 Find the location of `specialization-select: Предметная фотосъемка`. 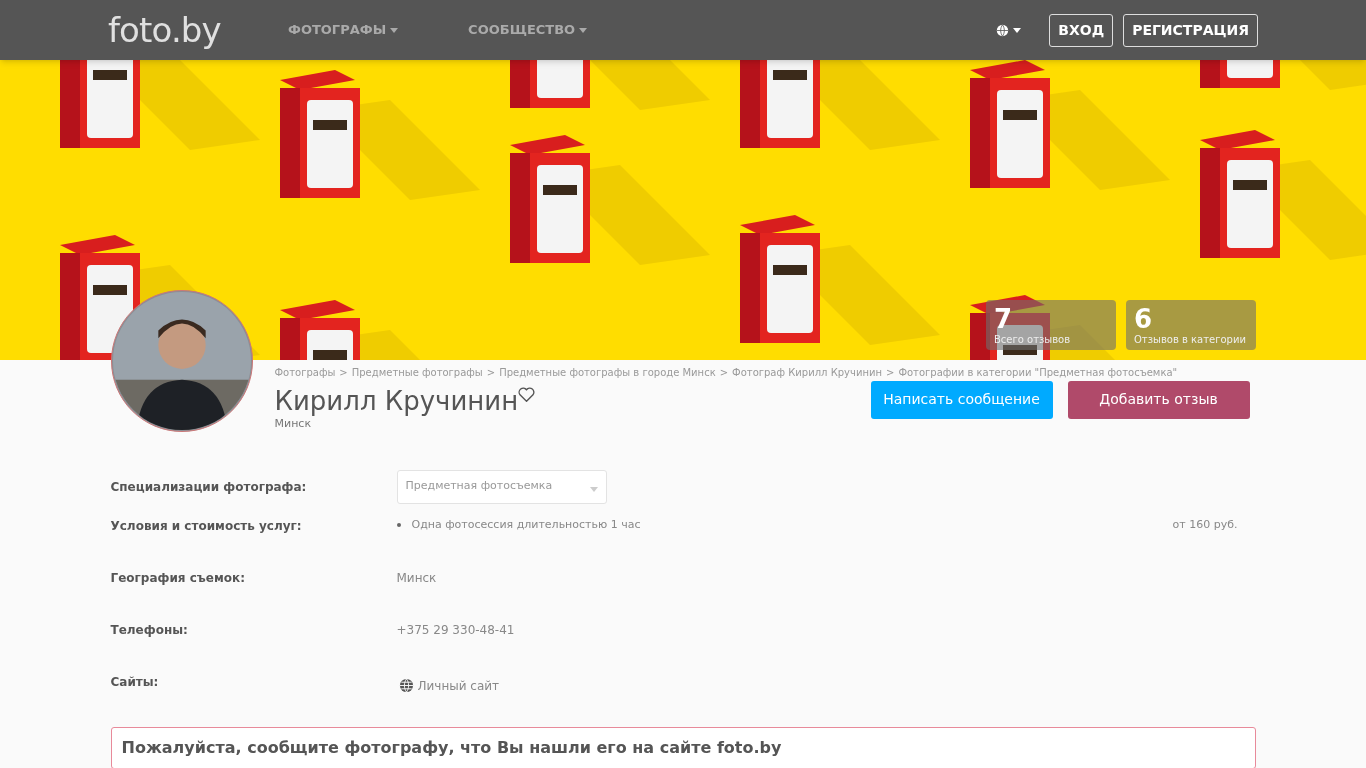

specialization-select: Предметная фотосъемка is located at coordinates (501, 486).